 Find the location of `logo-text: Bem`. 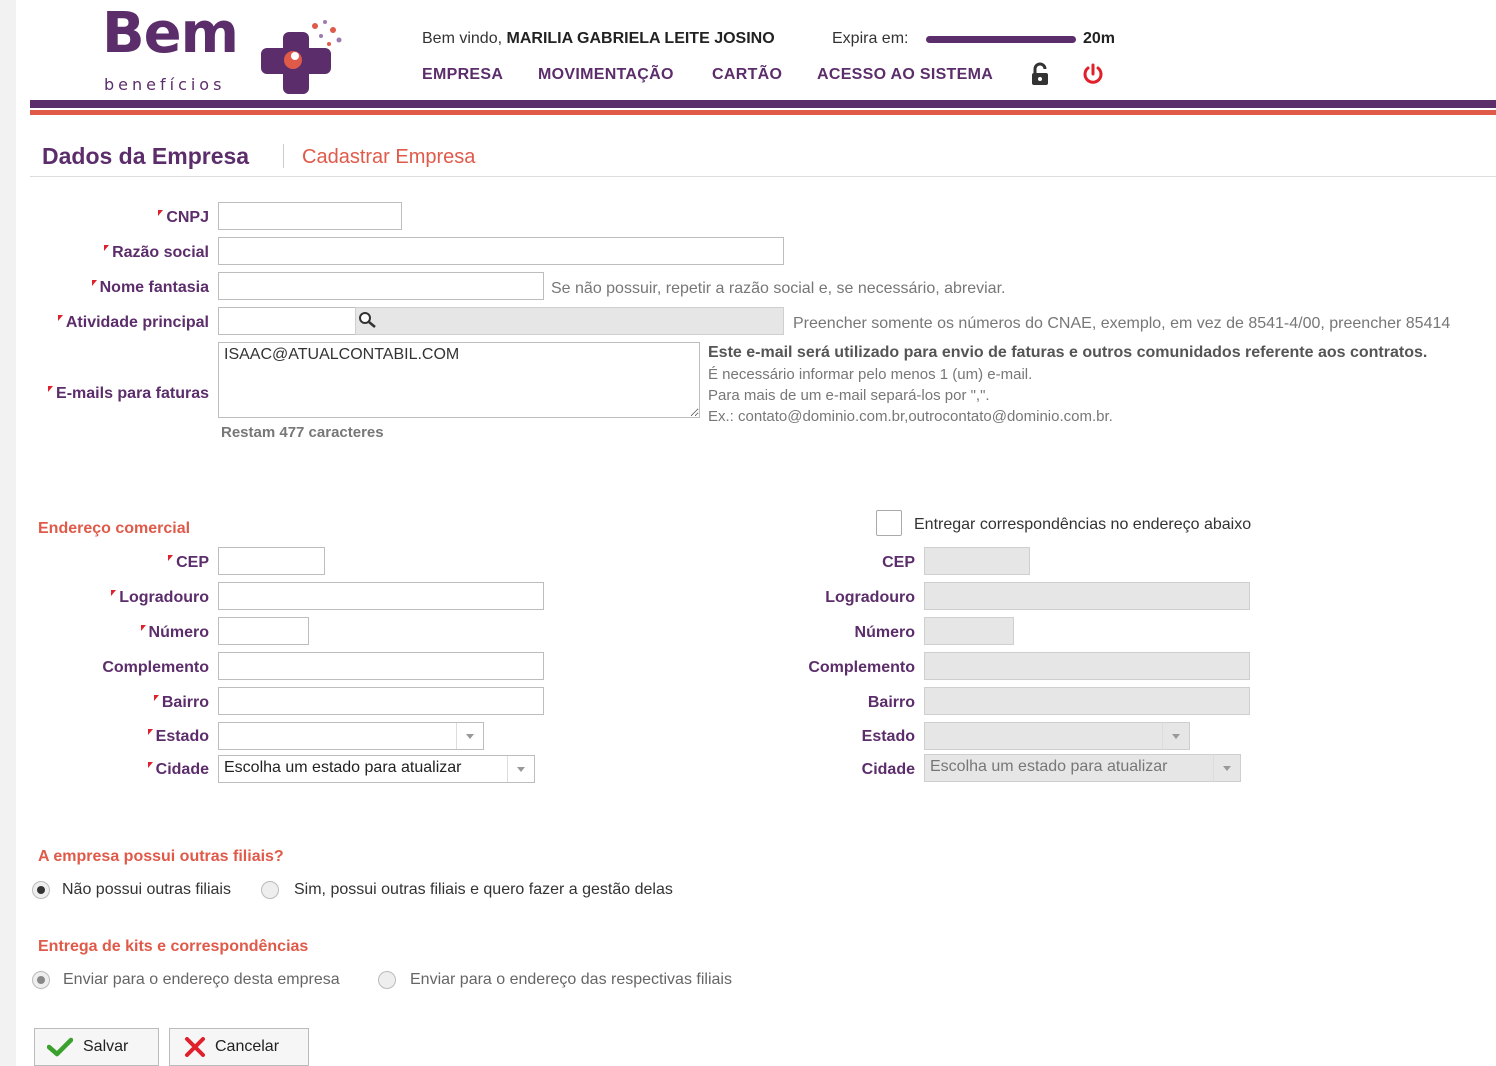

logo-text: Bem is located at coordinates (170, 33).